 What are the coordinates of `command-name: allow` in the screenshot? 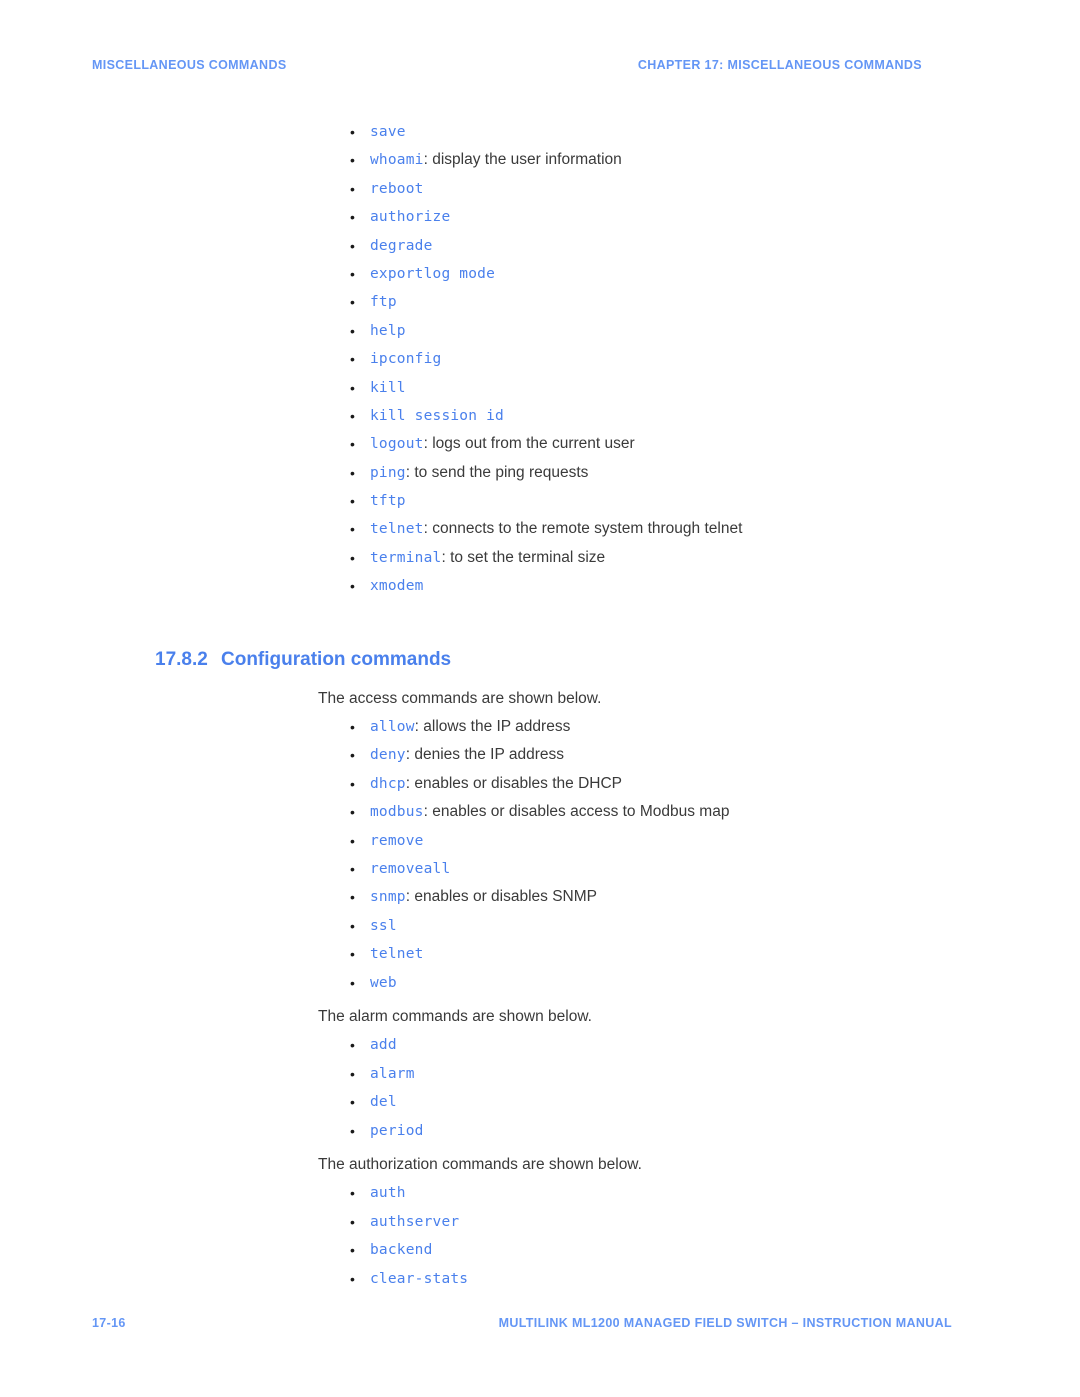 It's located at (392, 727).